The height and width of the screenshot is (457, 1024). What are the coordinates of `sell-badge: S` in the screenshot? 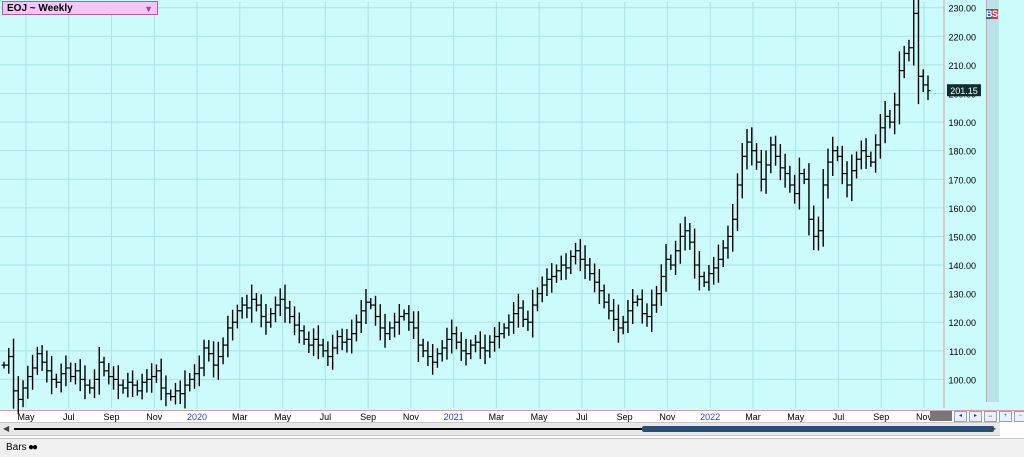 It's located at (995, 14).